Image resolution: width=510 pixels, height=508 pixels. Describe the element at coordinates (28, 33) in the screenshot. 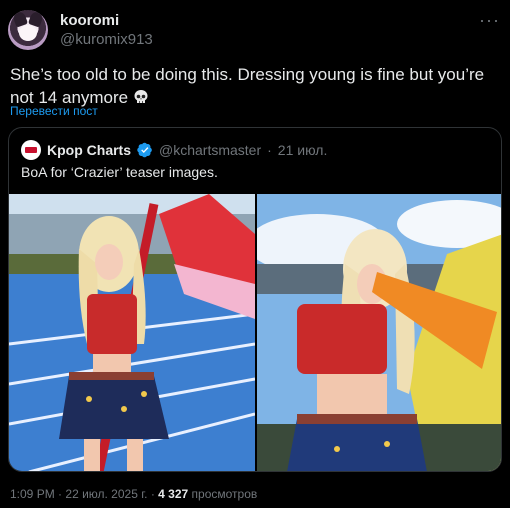

I see `avatar-face` at that location.